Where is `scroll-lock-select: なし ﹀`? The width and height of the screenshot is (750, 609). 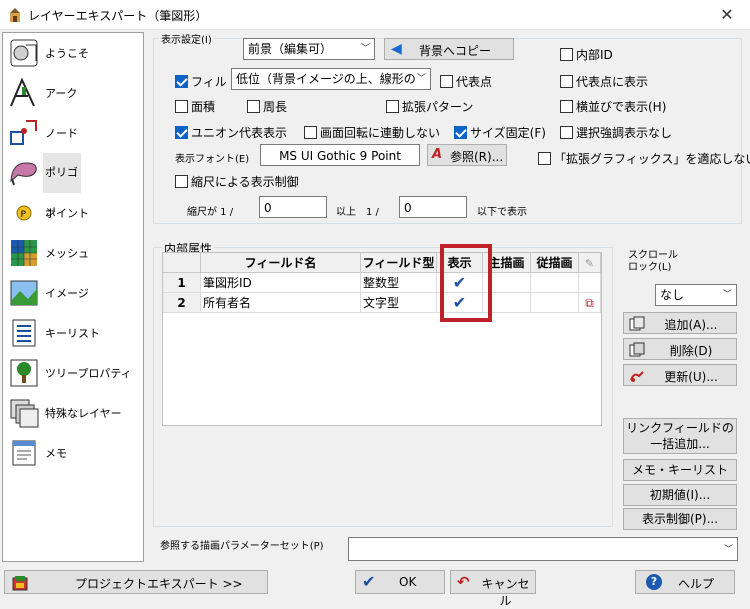 scroll-lock-select: なし ﹀ is located at coordinates (696, 295).